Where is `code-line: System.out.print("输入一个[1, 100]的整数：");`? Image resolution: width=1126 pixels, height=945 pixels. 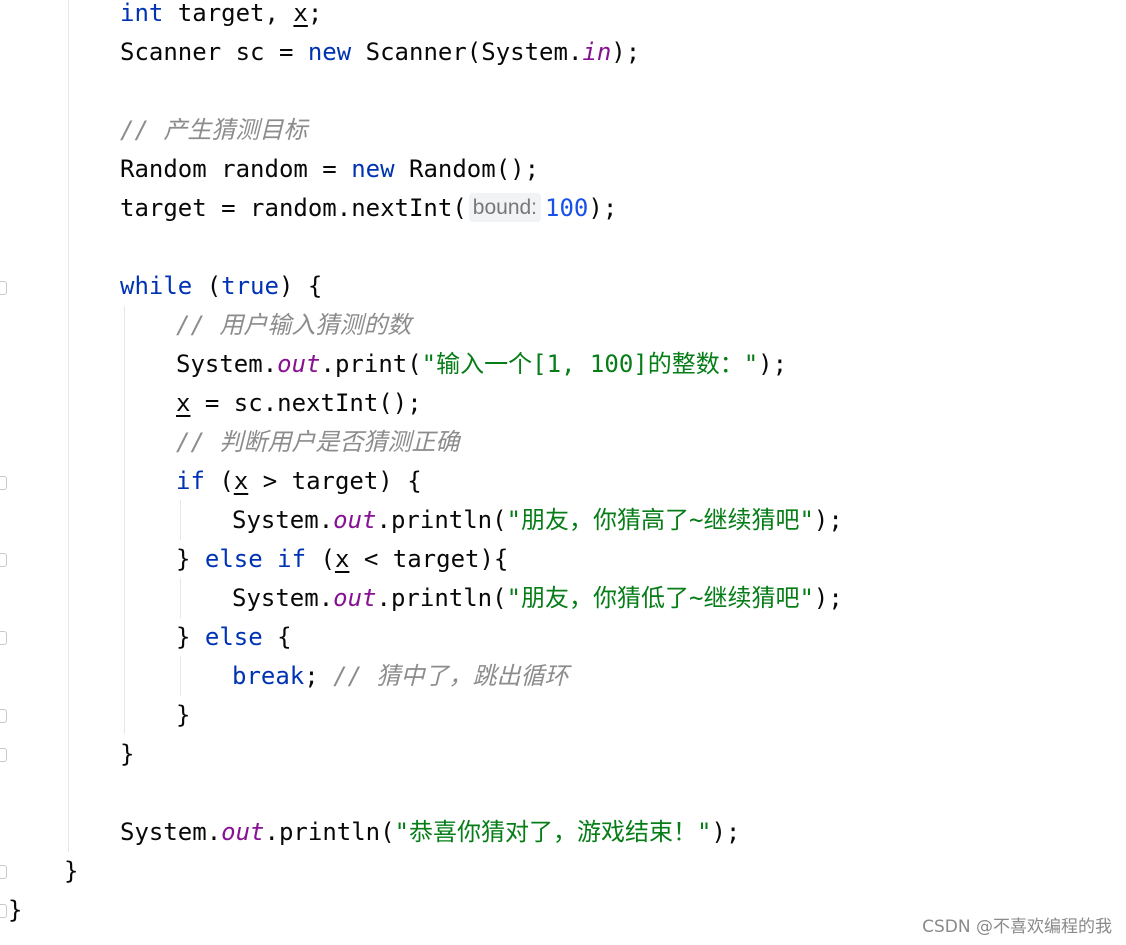
code-line: System.out.print("输入一个[1, 100]的整数："); is located at coordinates (481, 364).